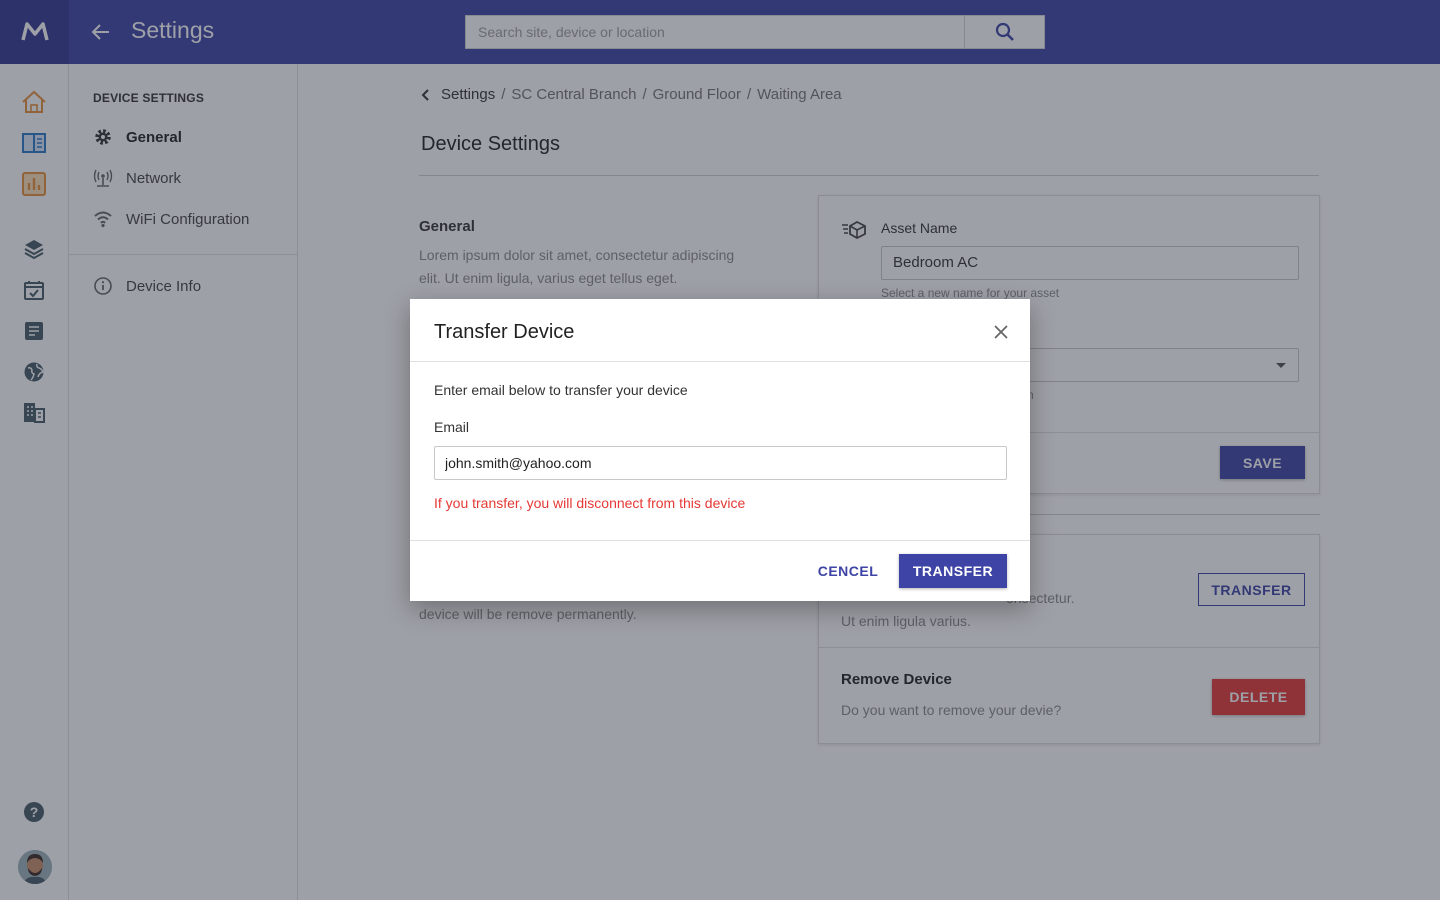 The height and width of the screenshot is (900, 1440). I want to click on confirm-transfer-button: TRANSFER, so click(953, 571).